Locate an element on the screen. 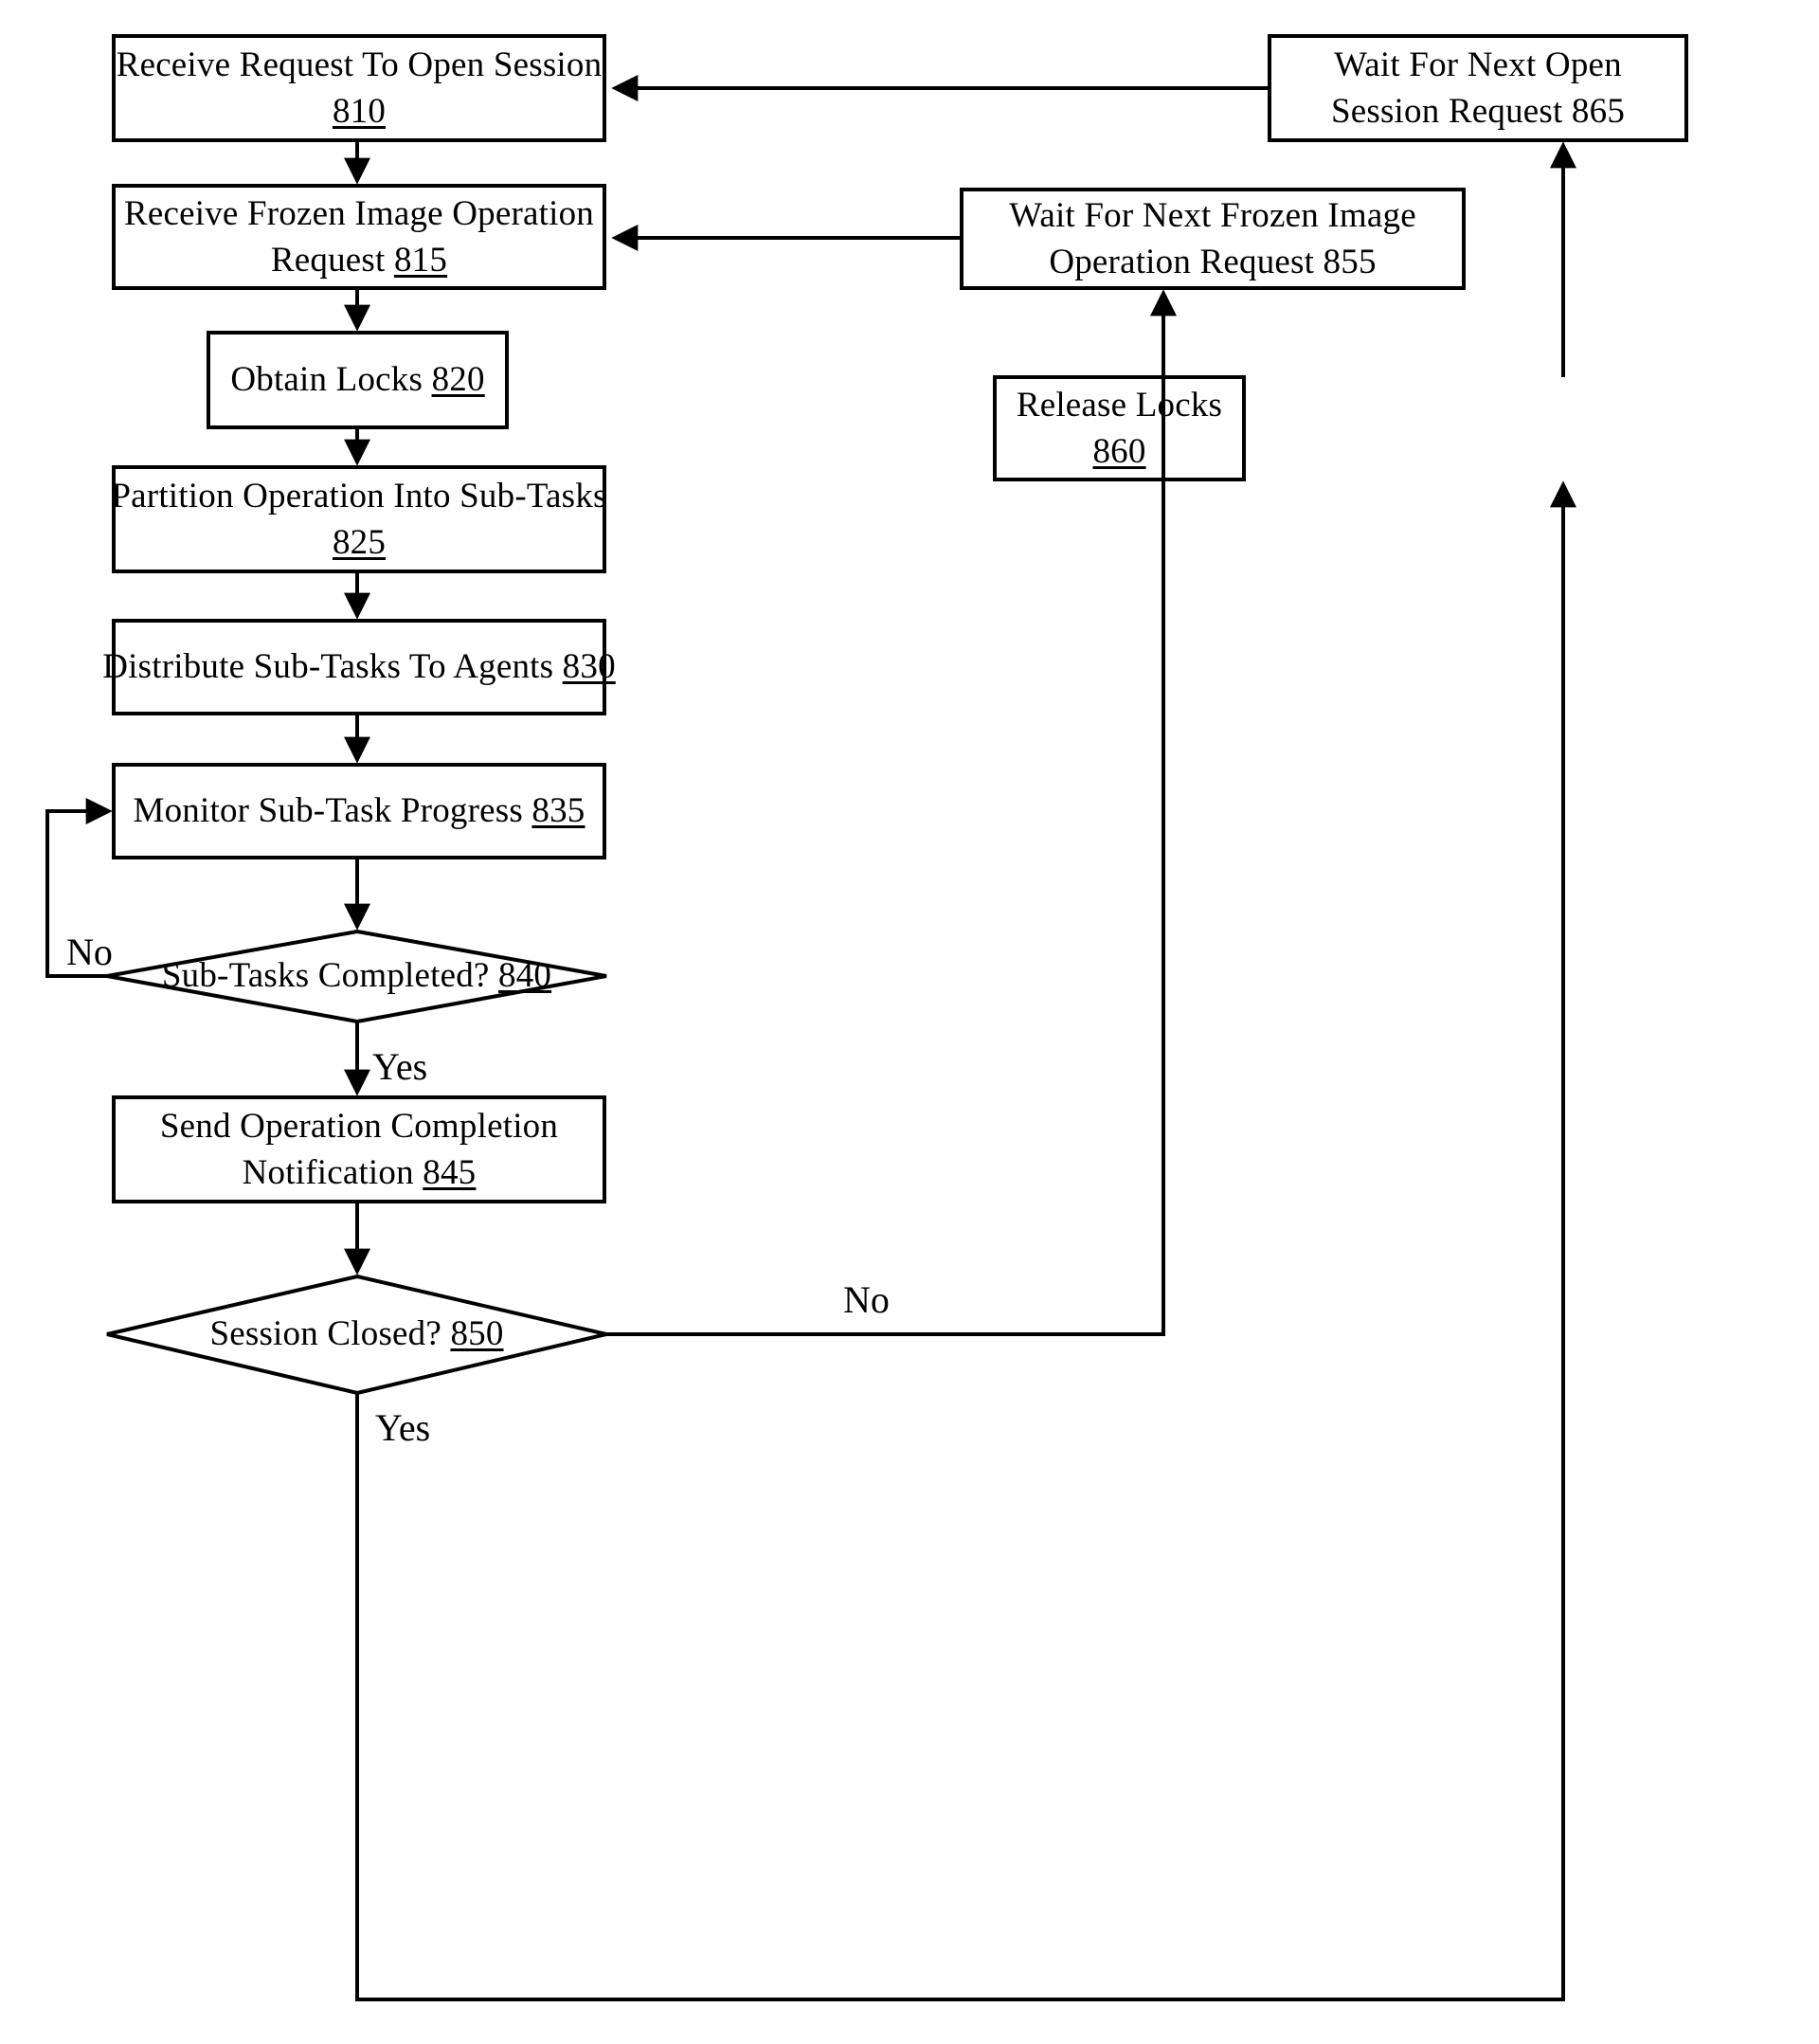 The height and width of the screenshot is (2044, 1819). node-810-shape is located at coordinates (359, 88).